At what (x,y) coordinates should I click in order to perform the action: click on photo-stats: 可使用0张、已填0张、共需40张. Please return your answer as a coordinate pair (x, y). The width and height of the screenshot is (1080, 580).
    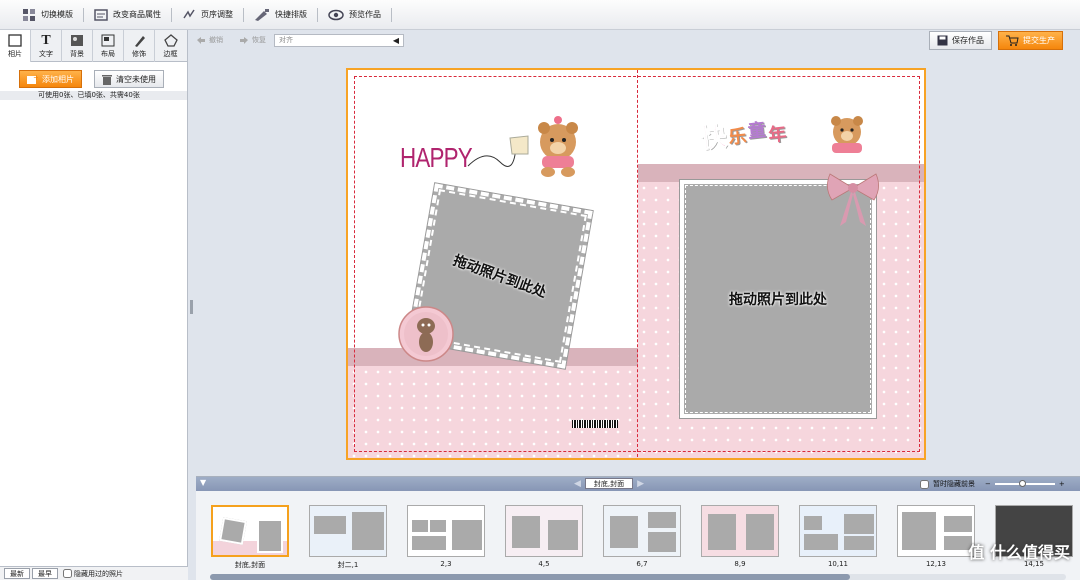
    Looking at the image, I should click on (93, 95).